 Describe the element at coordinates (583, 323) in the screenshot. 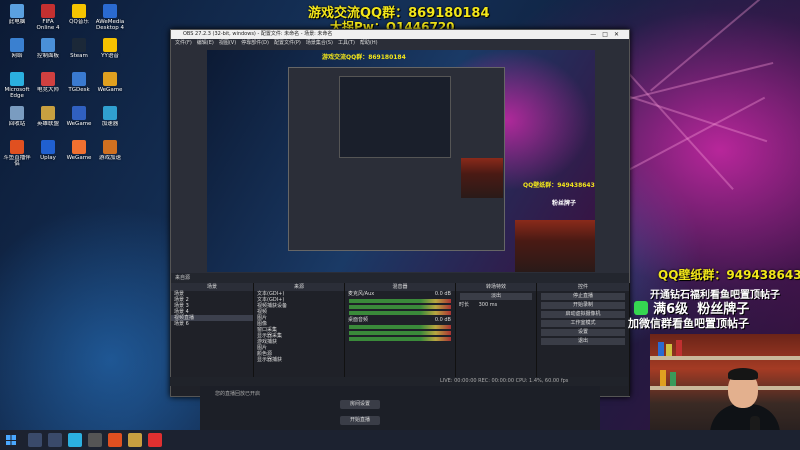

I see `control-button: 工作室模式` at that location.